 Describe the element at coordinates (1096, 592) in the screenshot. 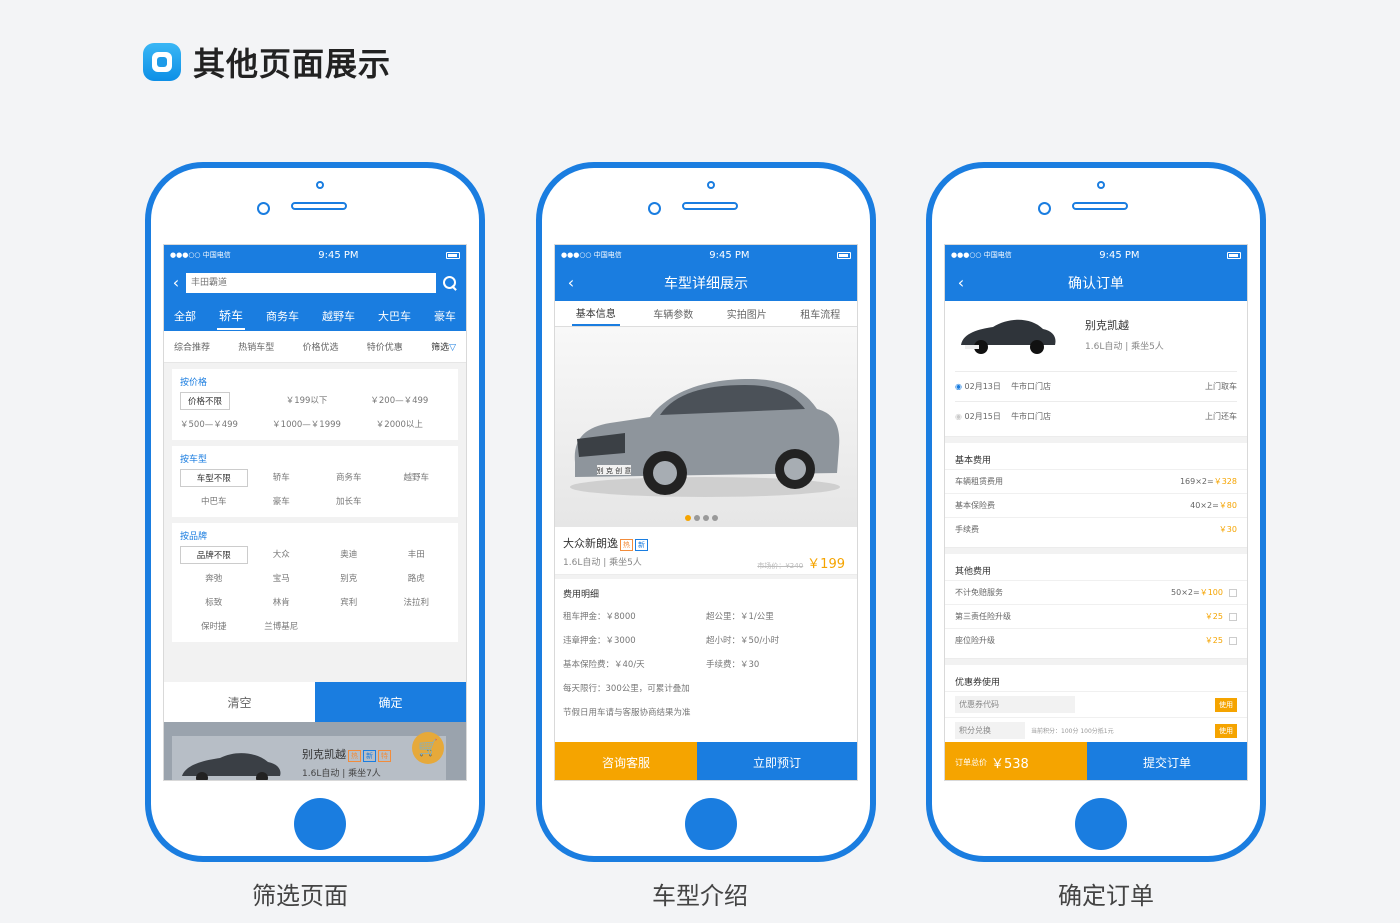

I see `option-row: 不计免赔服务 50×2=￥100` at that location.